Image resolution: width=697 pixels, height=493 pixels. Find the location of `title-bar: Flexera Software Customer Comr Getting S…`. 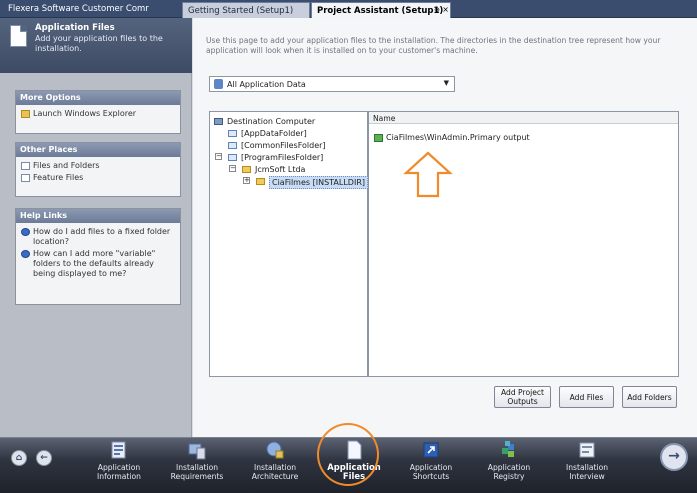

title-bar: Flexera Software Customer Comr Getting S… is located at coordinates (348, 9).